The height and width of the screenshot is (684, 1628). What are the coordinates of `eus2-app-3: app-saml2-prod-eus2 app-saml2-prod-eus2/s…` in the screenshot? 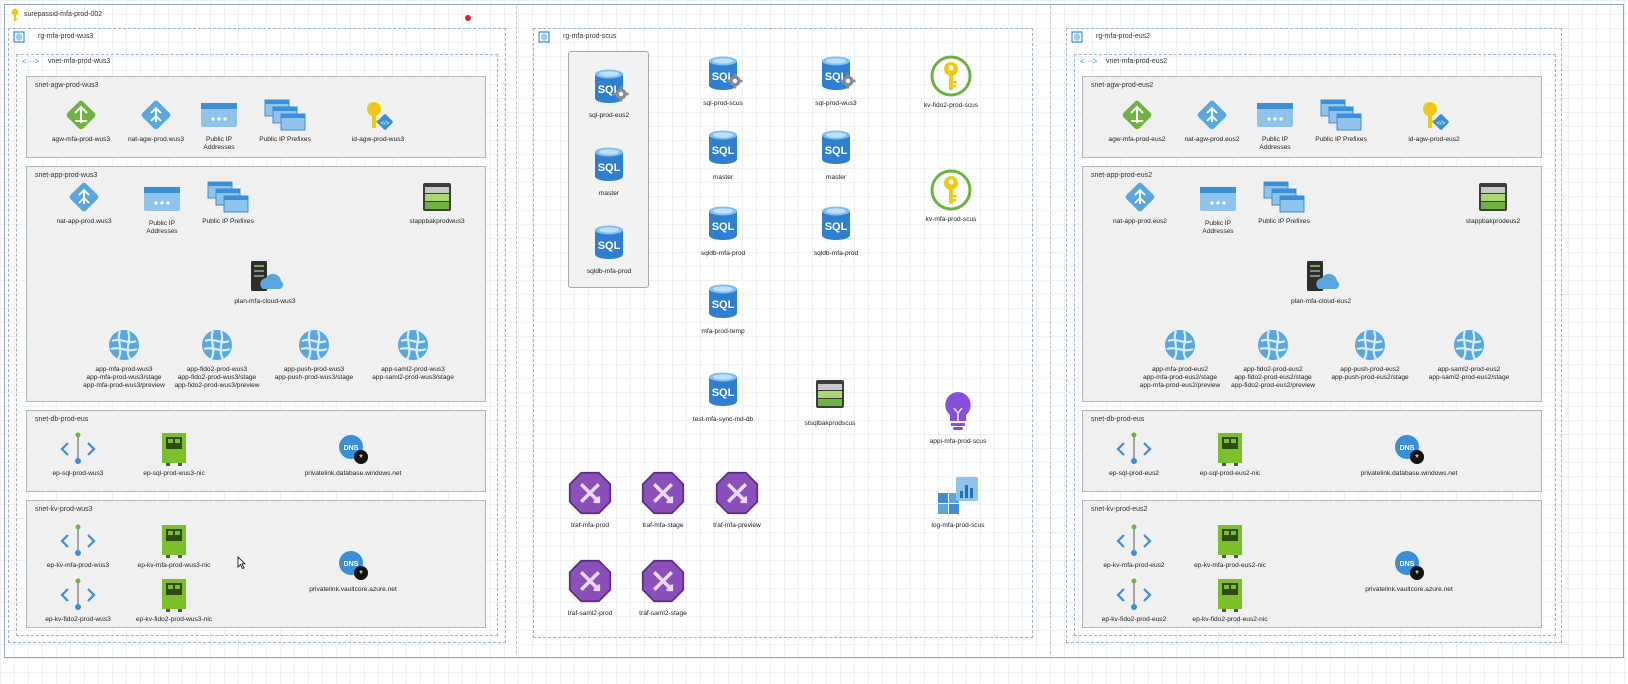 It's located at (1469, 354).